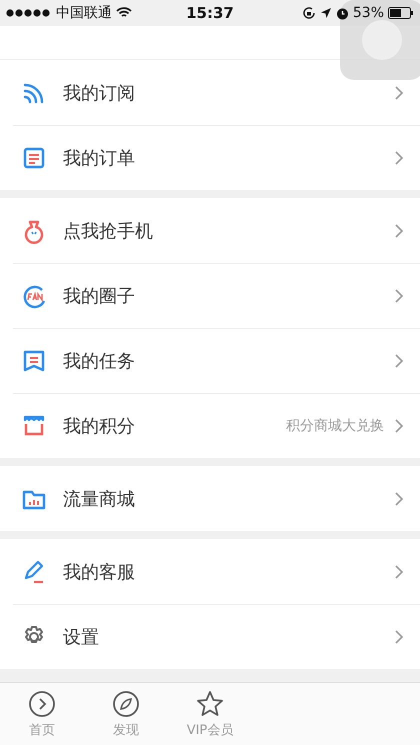  What do you see at coordinates (42, 704) in the screenshot?
I see `chevron-circle-icon` at bounding box center [42, 704].